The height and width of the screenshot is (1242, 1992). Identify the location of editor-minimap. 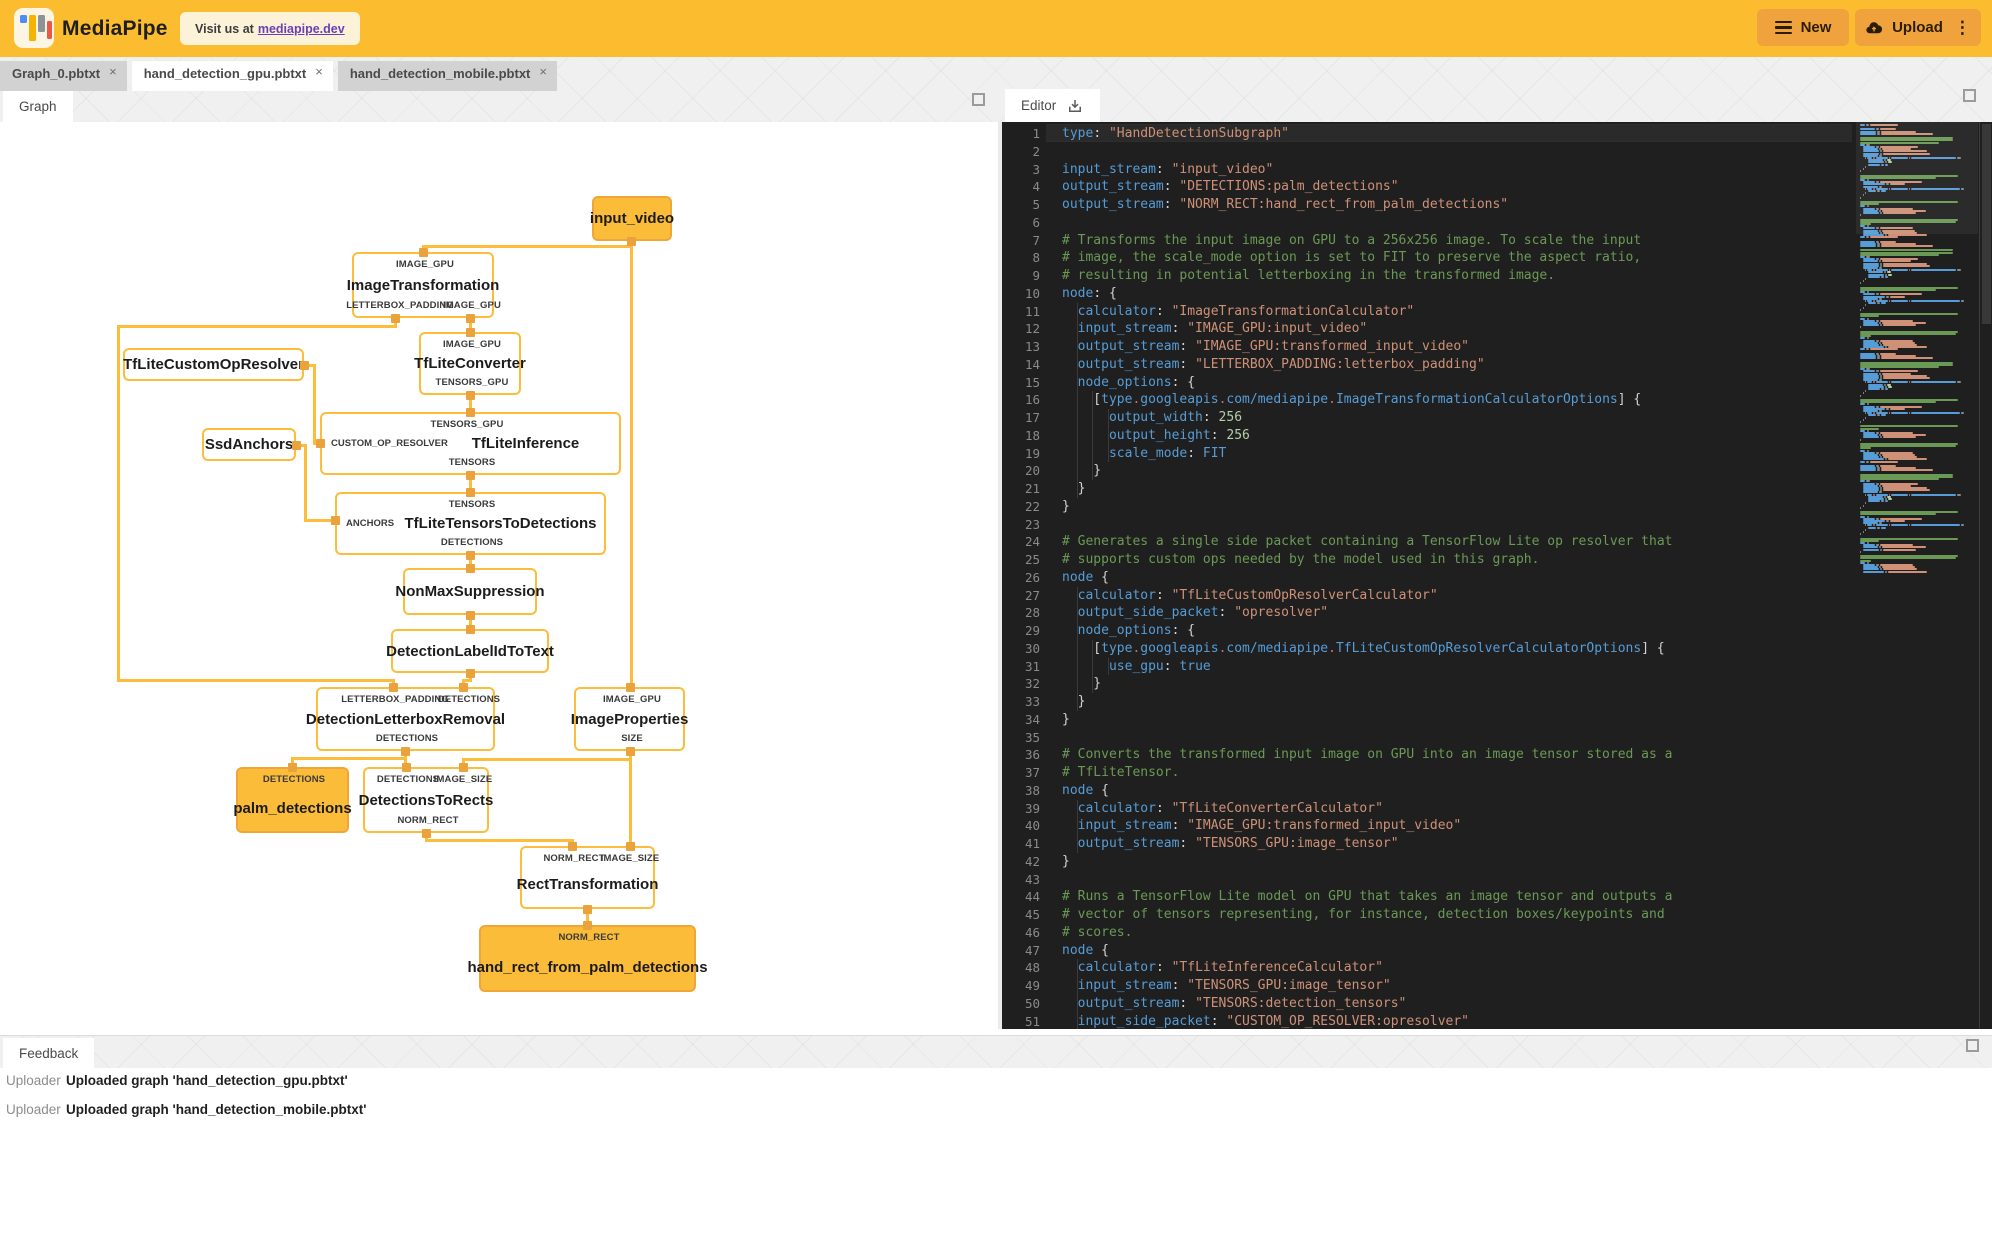
(1917, 575).